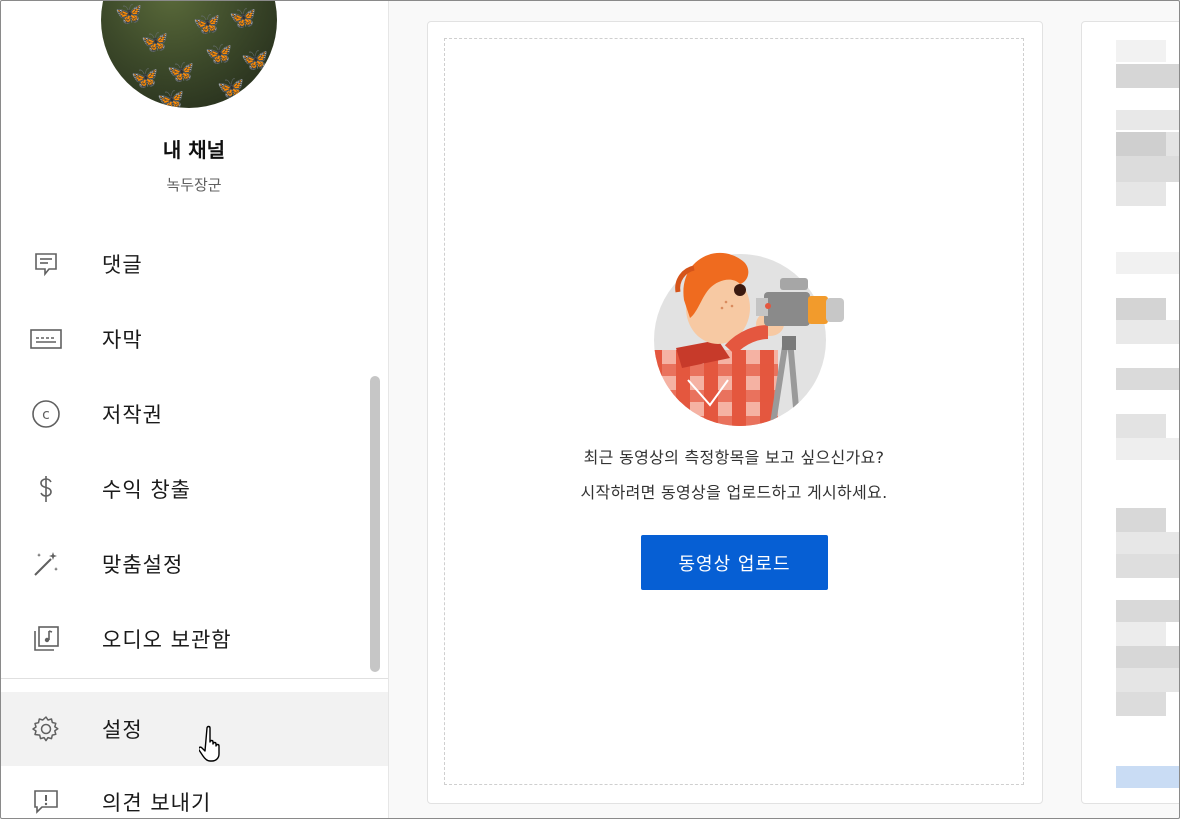  What do you see at coordinates (194, 678) in the screenshot?
I see `sidebar-divider` at bounding box center [194, 678].